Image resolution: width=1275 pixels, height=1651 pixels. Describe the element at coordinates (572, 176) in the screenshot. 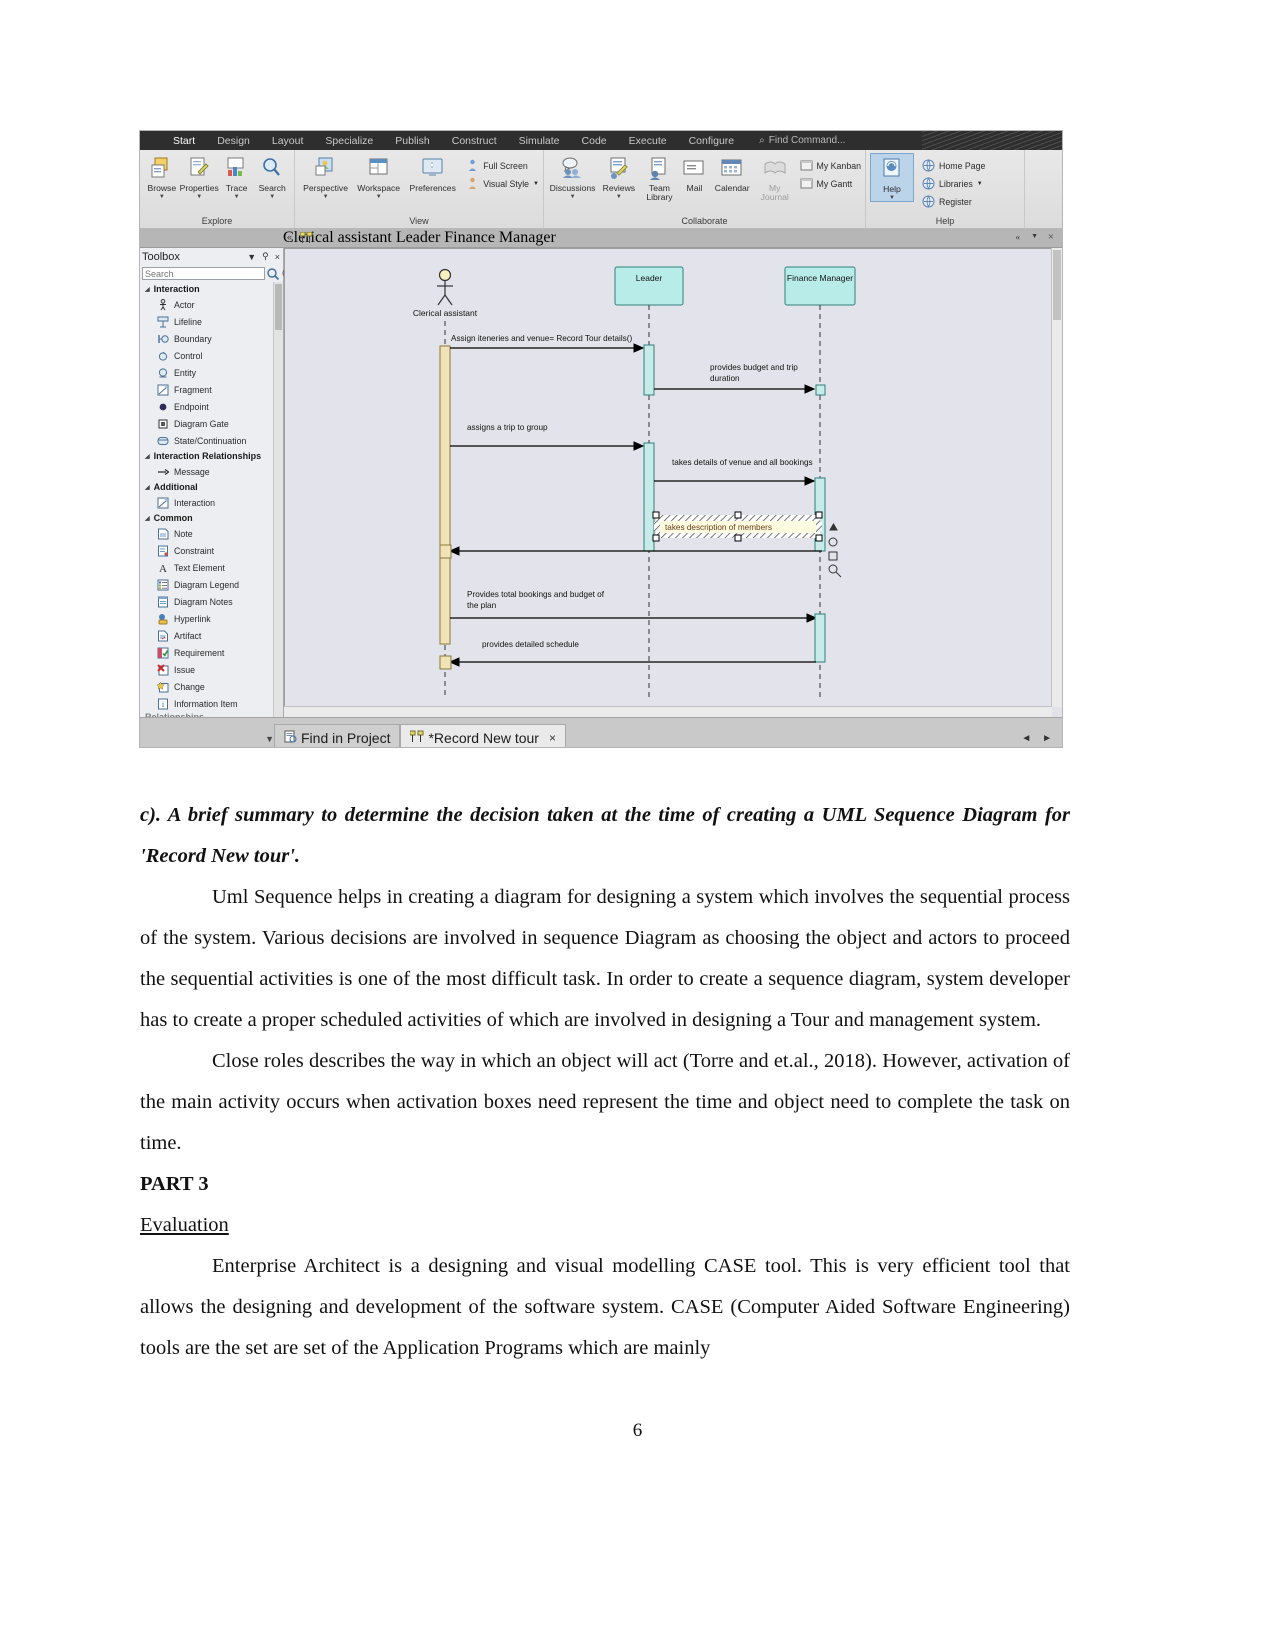

I see `discussions-button: Discussions ▼` at that location.